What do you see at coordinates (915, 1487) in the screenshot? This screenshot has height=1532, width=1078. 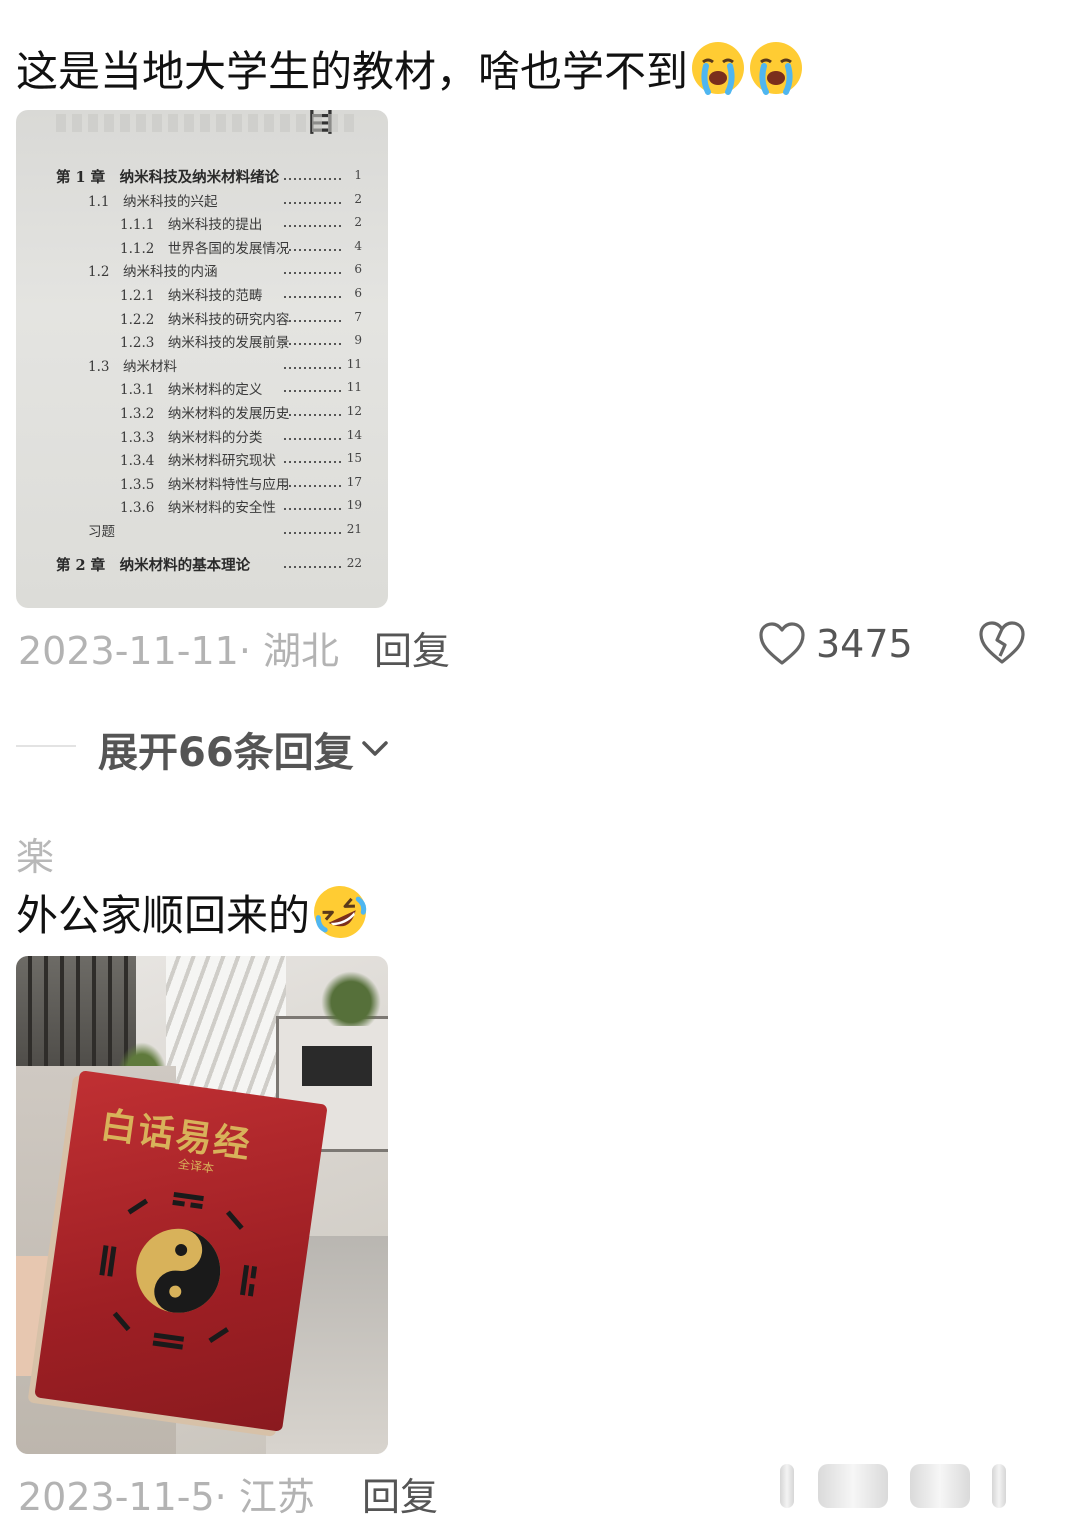 I see `watermark-logo` at bounding box center [915, 1487].